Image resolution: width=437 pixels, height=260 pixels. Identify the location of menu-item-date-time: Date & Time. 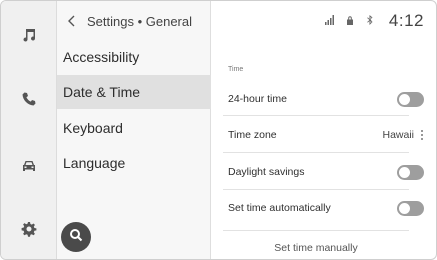
(134, 92).